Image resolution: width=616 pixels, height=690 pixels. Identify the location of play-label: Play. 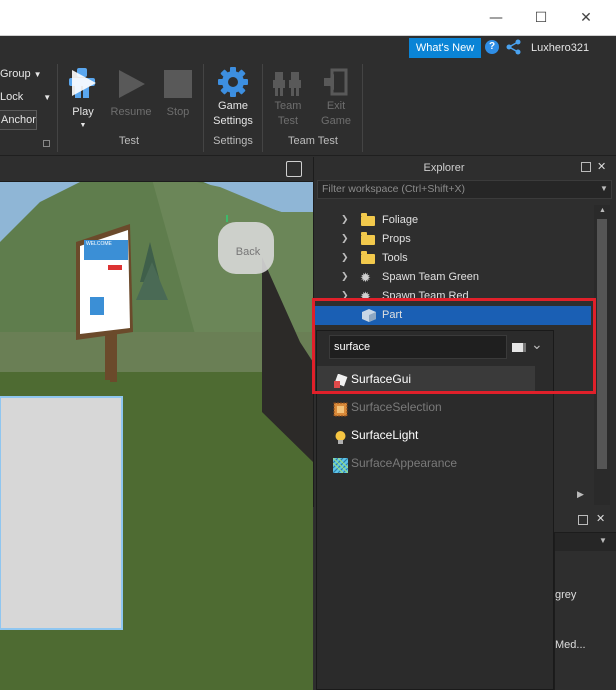
(83, 112).